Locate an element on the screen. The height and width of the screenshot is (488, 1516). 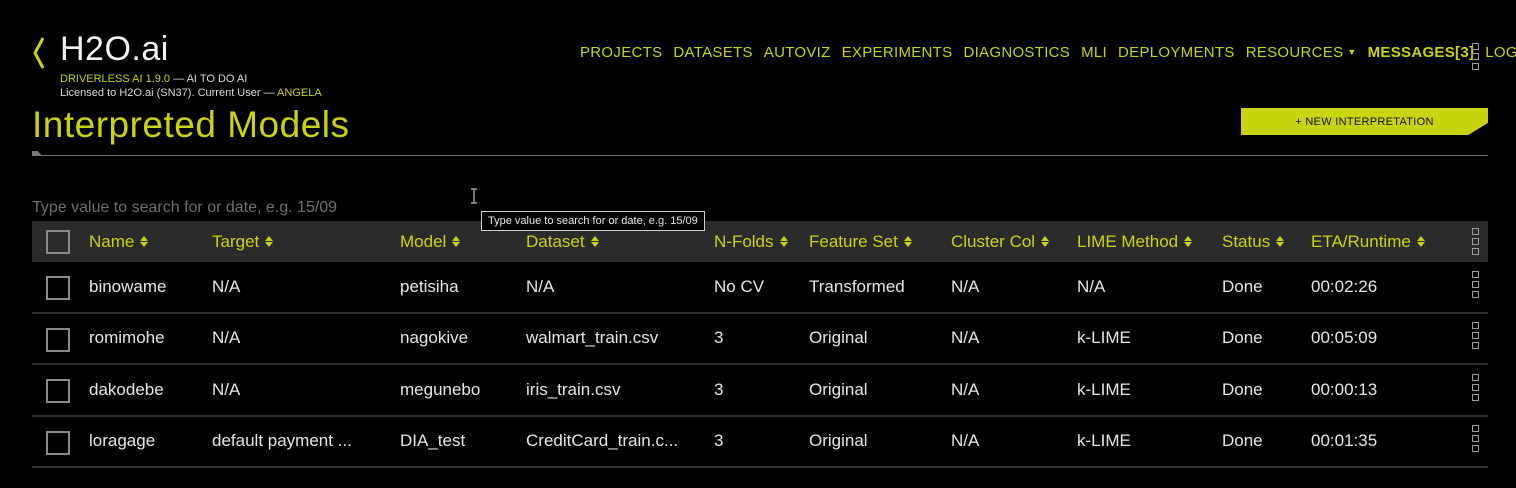
logo-text: H2O.ai is located at coordinates (114, 49).